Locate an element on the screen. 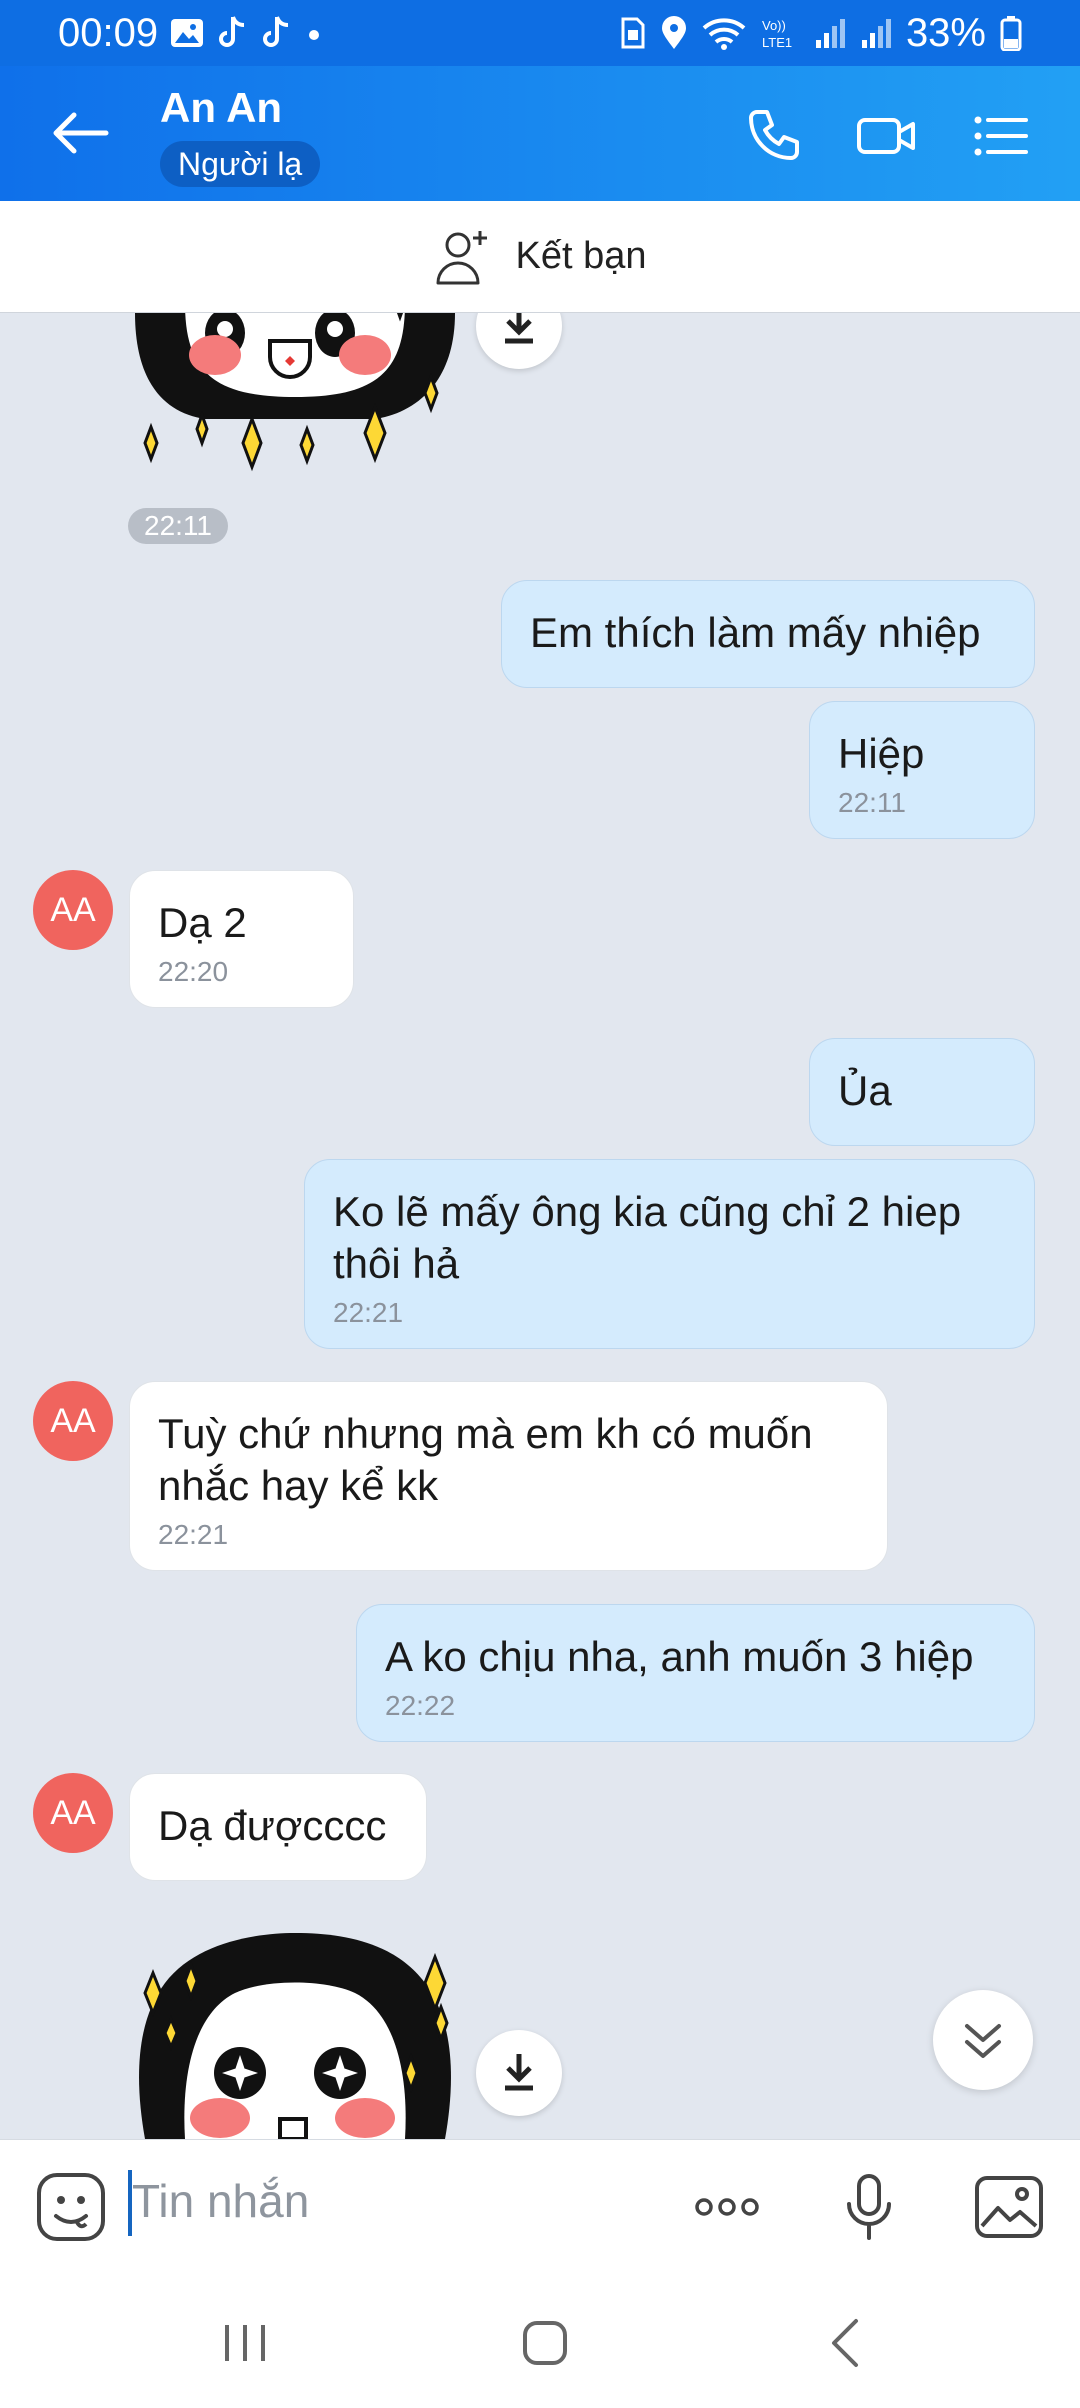 Image resolution: width=1080 pixels, height=2408 pixels. outgoing-message: A ko chịu nha, anh muốn 3 hiệp 22:22 is located at coordinates (695, 1673).